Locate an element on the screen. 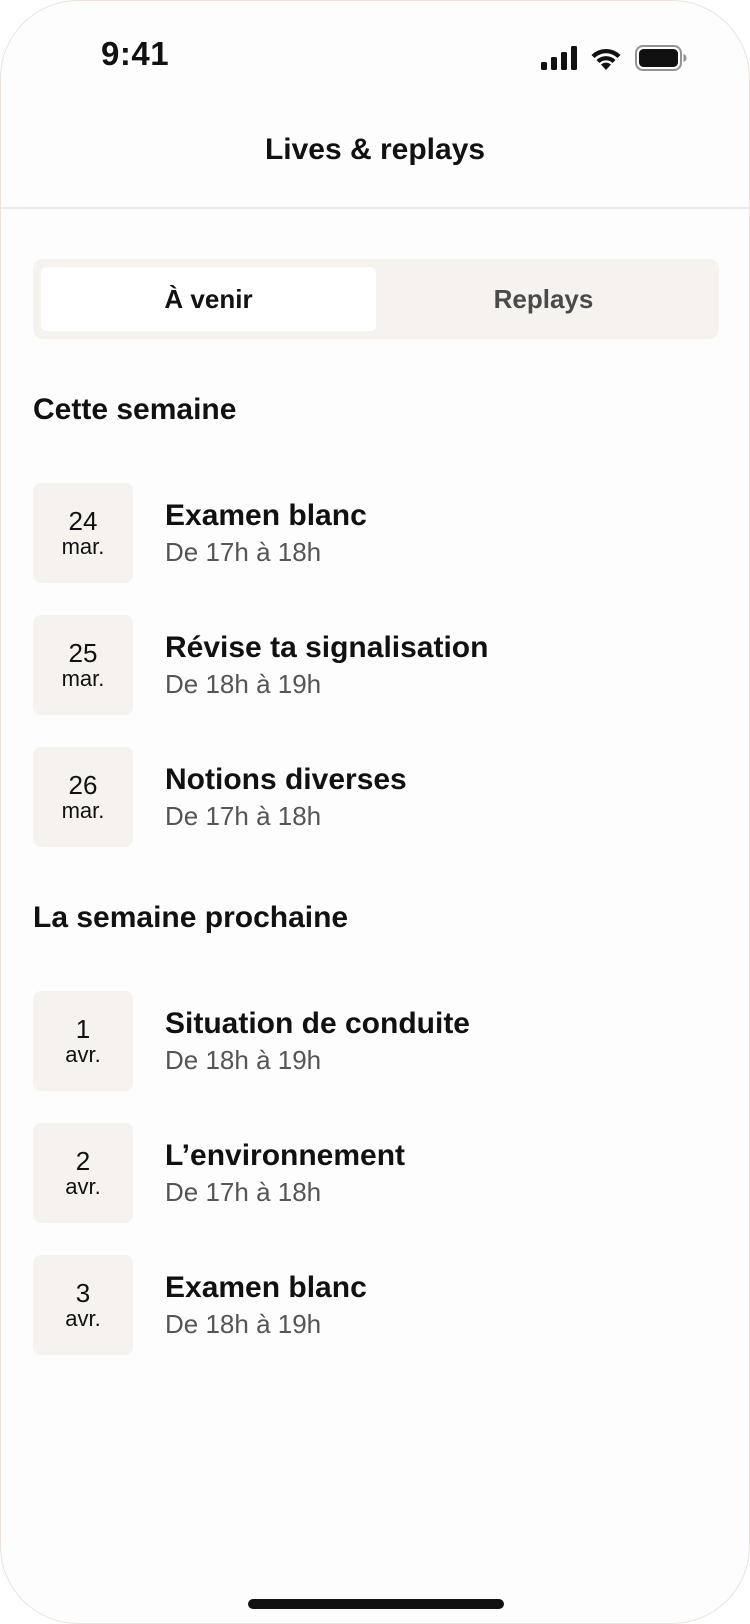 The image size is (750, 1624). event-item: 3 avr. Examen blanc De 18h à 19h is located at coordinates (376, 1305).